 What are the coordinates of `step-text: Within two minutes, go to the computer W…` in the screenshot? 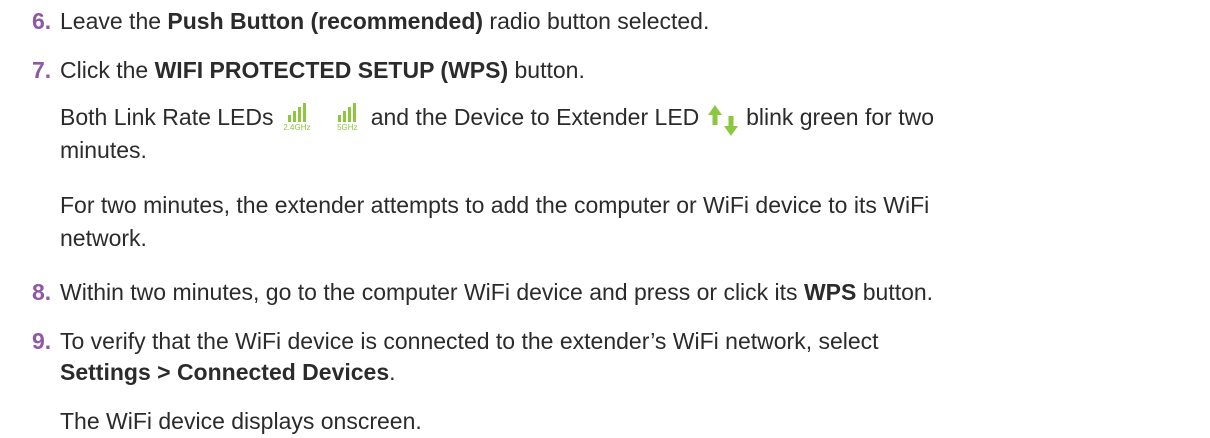 It's located at (496, 292).